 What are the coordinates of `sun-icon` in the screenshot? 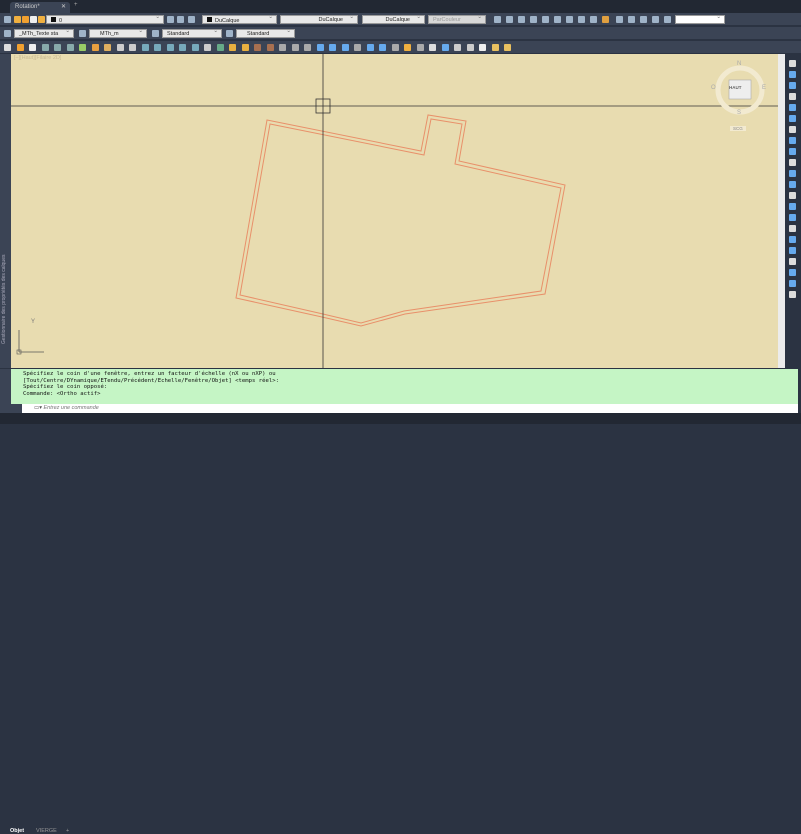 It's located at (25, 19).